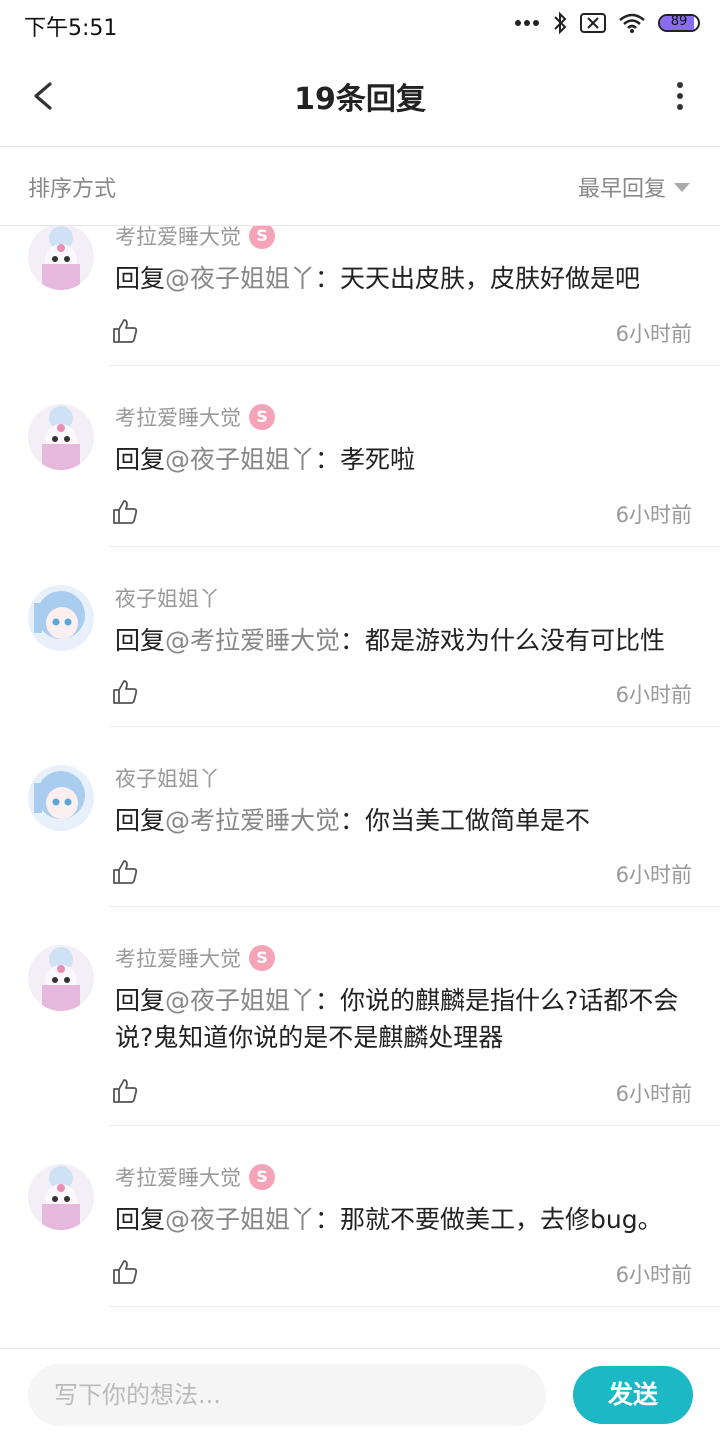 This screenshot has width=720, height=1441. What do you see at coordinates (633, 1395) in the screenshot?
I see `send-button: 发送` at bounding box center [633, 1395].